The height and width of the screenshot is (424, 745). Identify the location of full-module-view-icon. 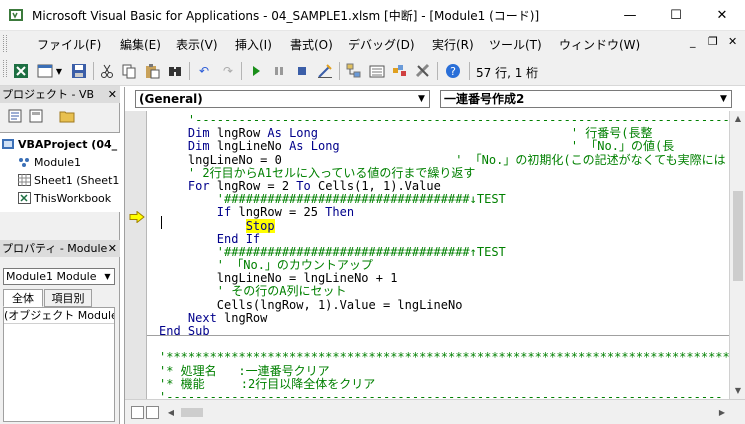
(152, 412).